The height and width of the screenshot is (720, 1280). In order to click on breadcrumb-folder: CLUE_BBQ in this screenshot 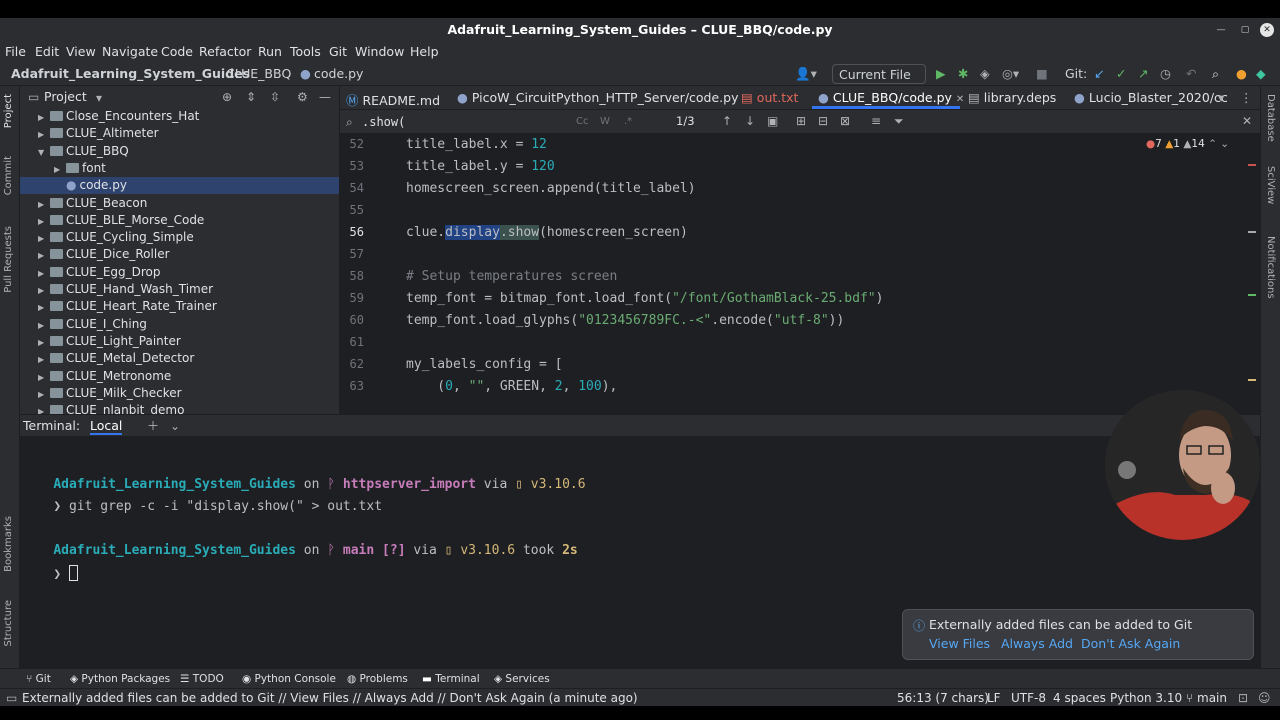, I will do `click(258, 73)`.